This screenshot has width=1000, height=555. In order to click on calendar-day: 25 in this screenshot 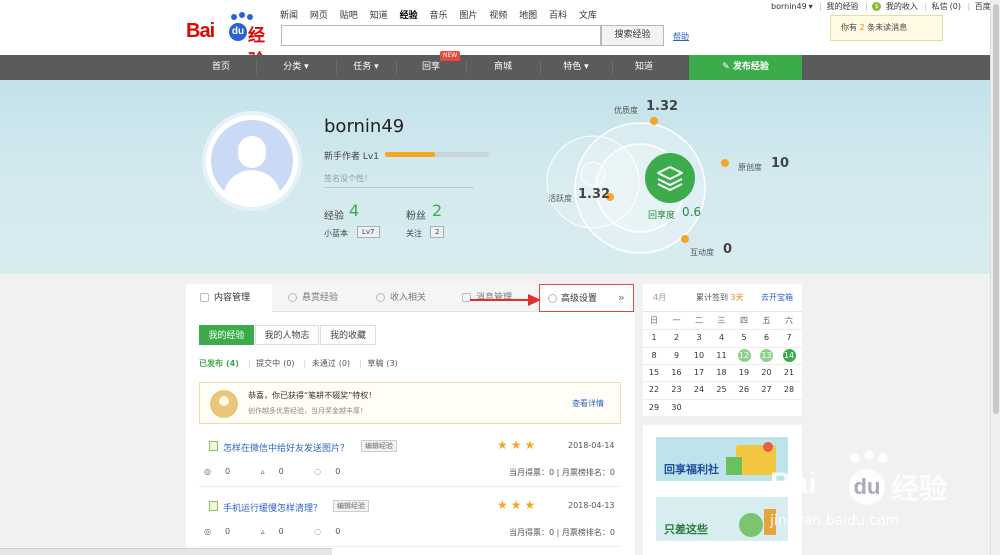, I will do `click(722, 389)`.